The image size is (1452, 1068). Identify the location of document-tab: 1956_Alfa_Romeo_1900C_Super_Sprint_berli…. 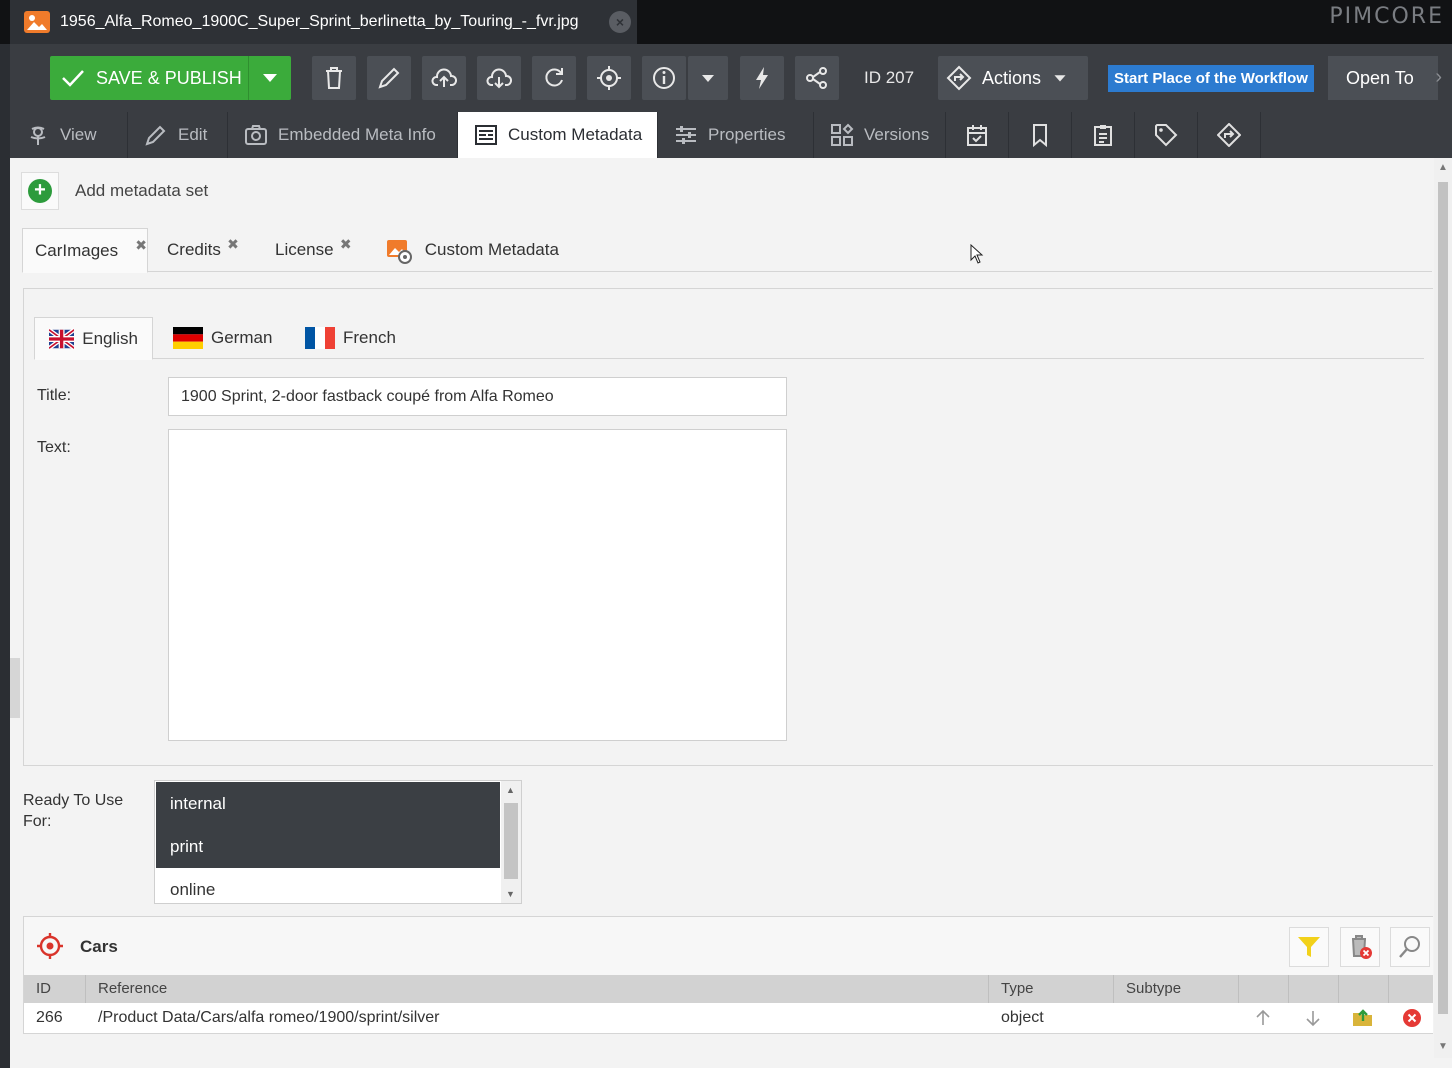
(323, 22).